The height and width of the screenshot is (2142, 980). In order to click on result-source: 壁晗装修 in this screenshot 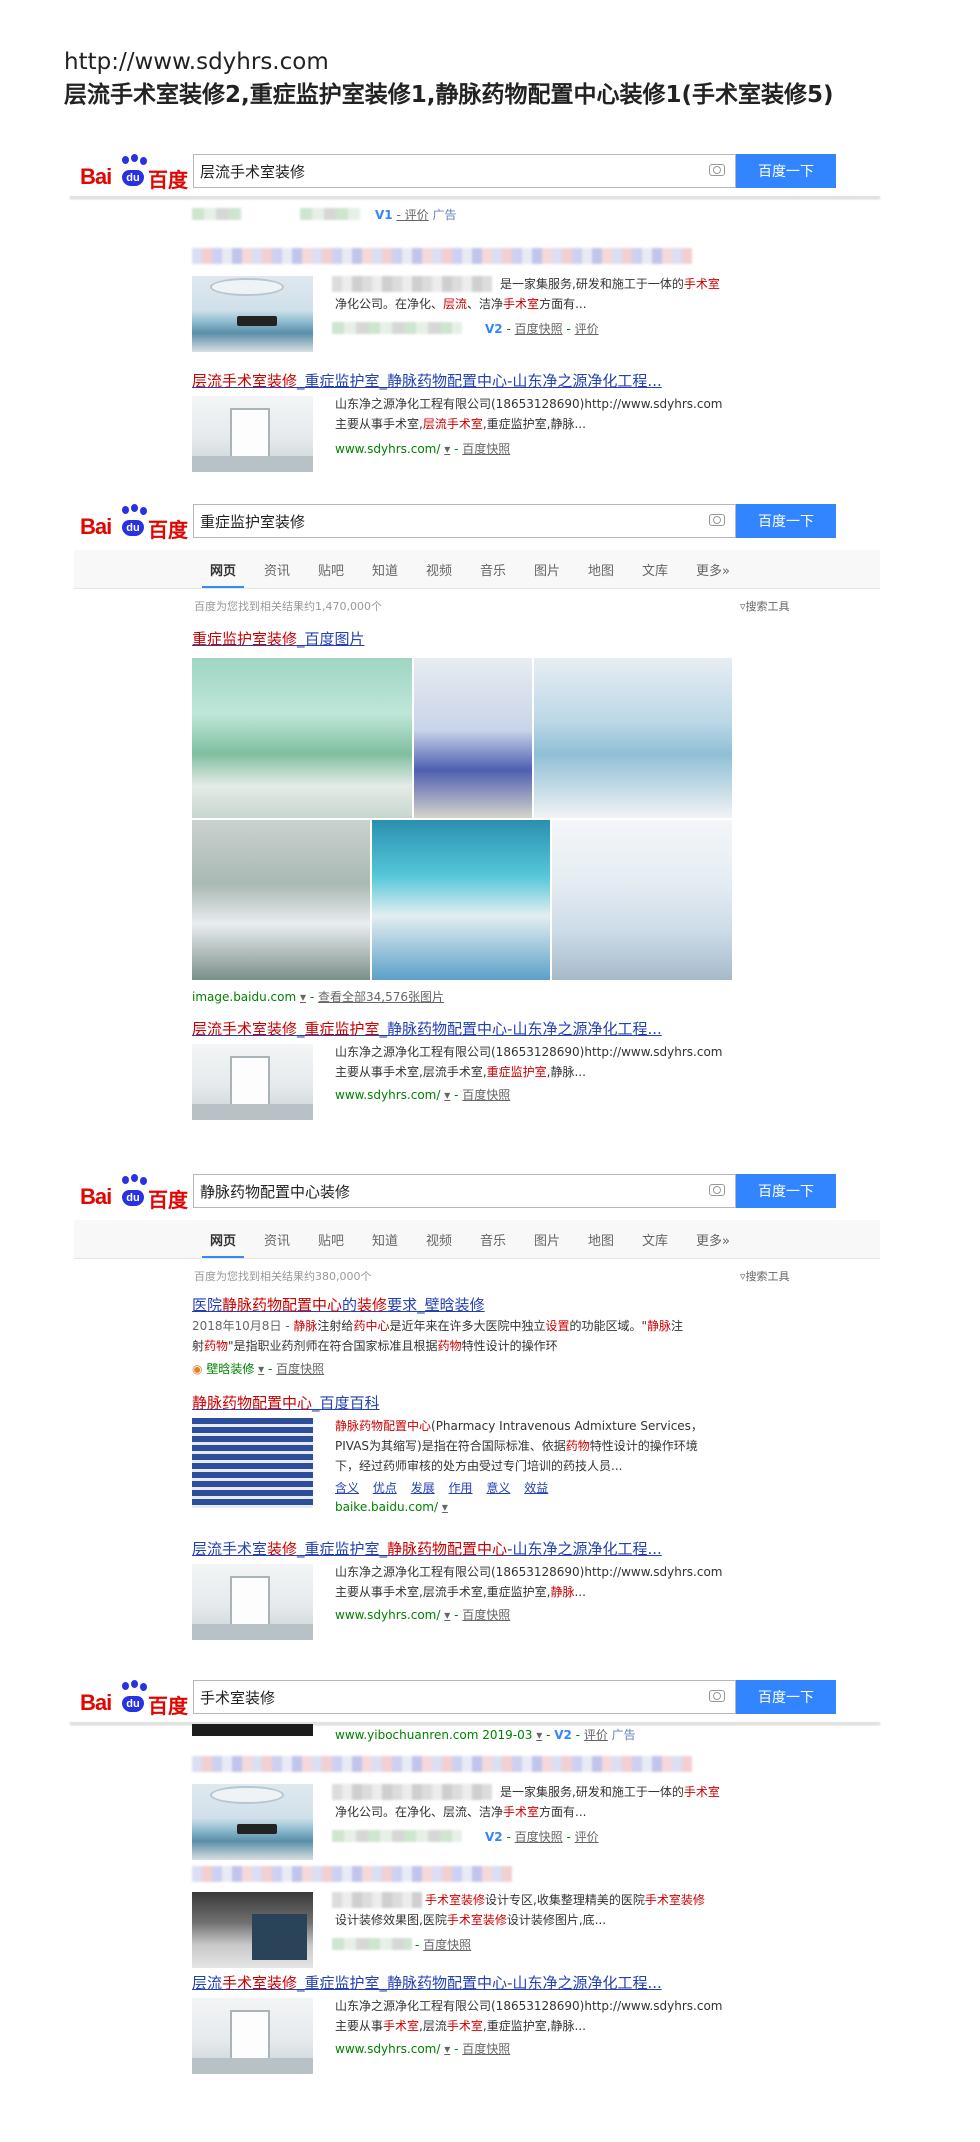, I will do `click(230, 1369)`.